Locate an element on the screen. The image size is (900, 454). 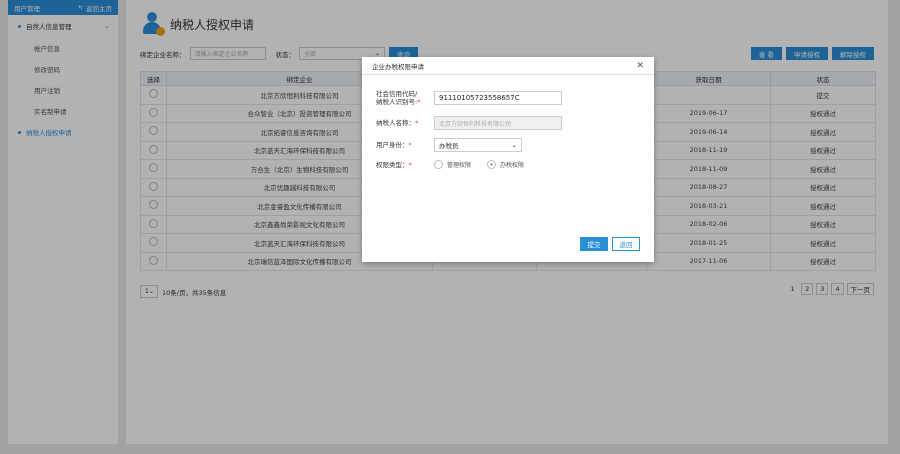
perm-option-manage: 管理权限 is located at coordinates (452, 164).